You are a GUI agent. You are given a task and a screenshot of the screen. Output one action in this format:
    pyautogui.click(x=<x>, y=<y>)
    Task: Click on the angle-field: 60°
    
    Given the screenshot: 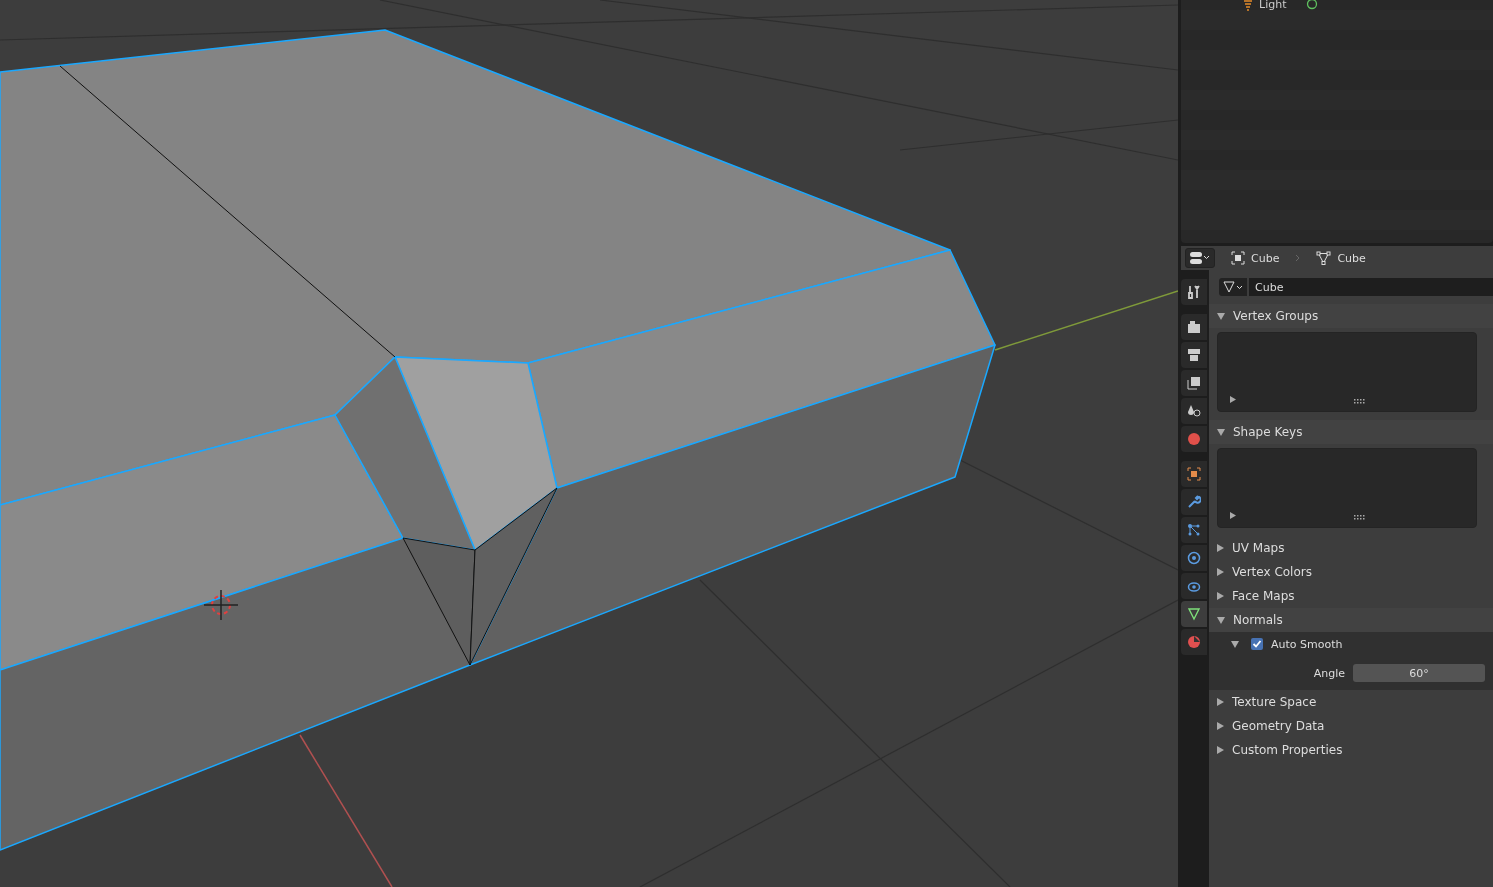 What is the action you would take?
    pyautogui.click(x=1419, y=673)
    